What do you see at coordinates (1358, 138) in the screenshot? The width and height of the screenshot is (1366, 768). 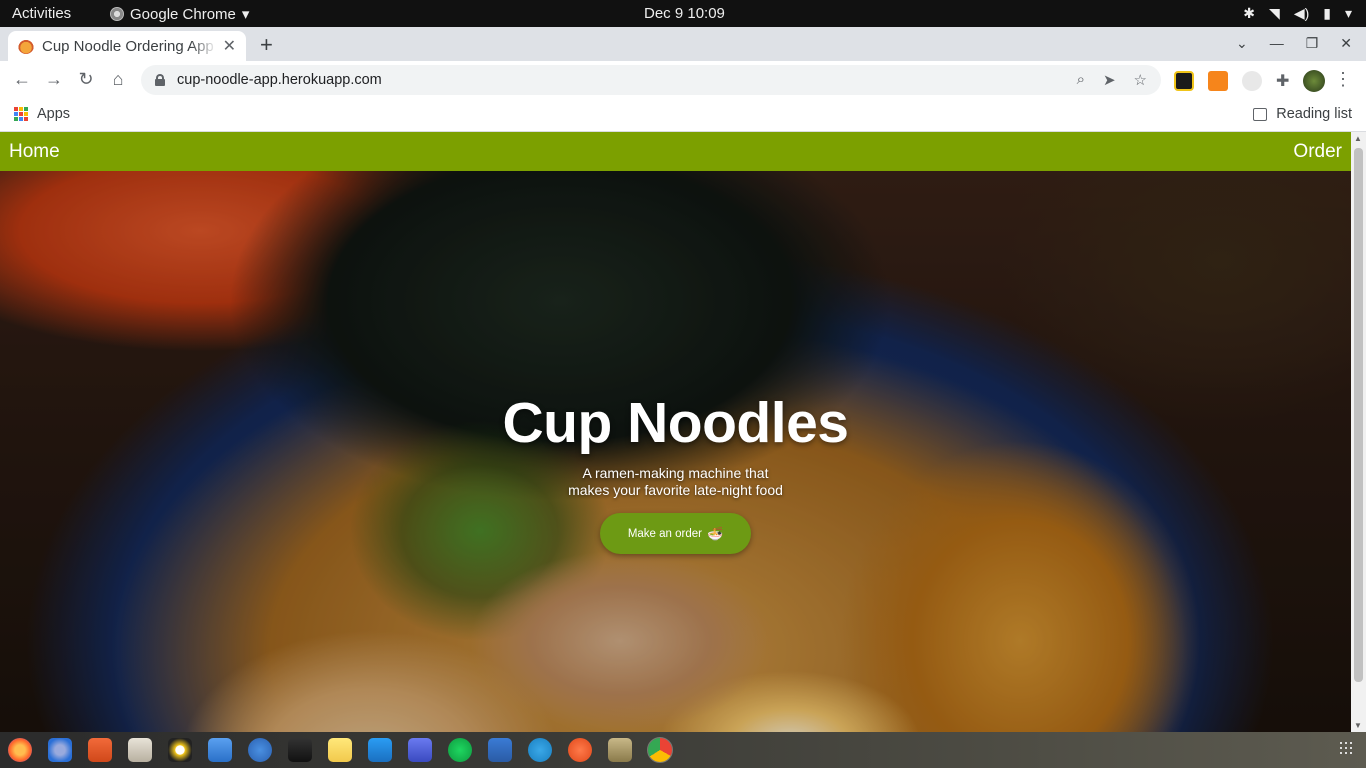 I see `scroll-up-icon: ▲` at bounding box center [1358, 138].